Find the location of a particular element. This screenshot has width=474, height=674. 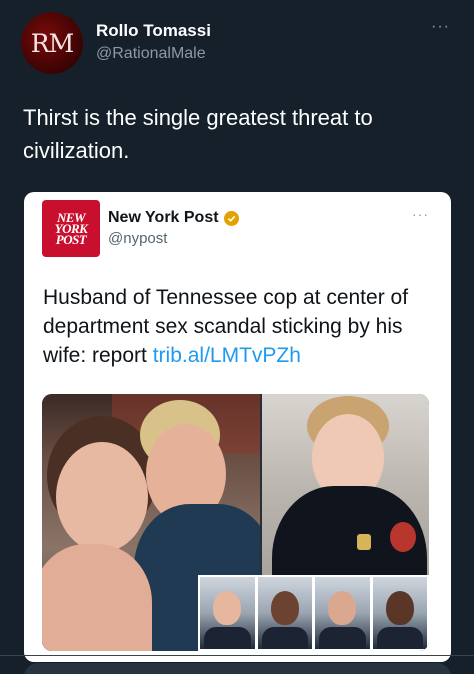

author-avatar: RM is located at coordinates (52, 43).